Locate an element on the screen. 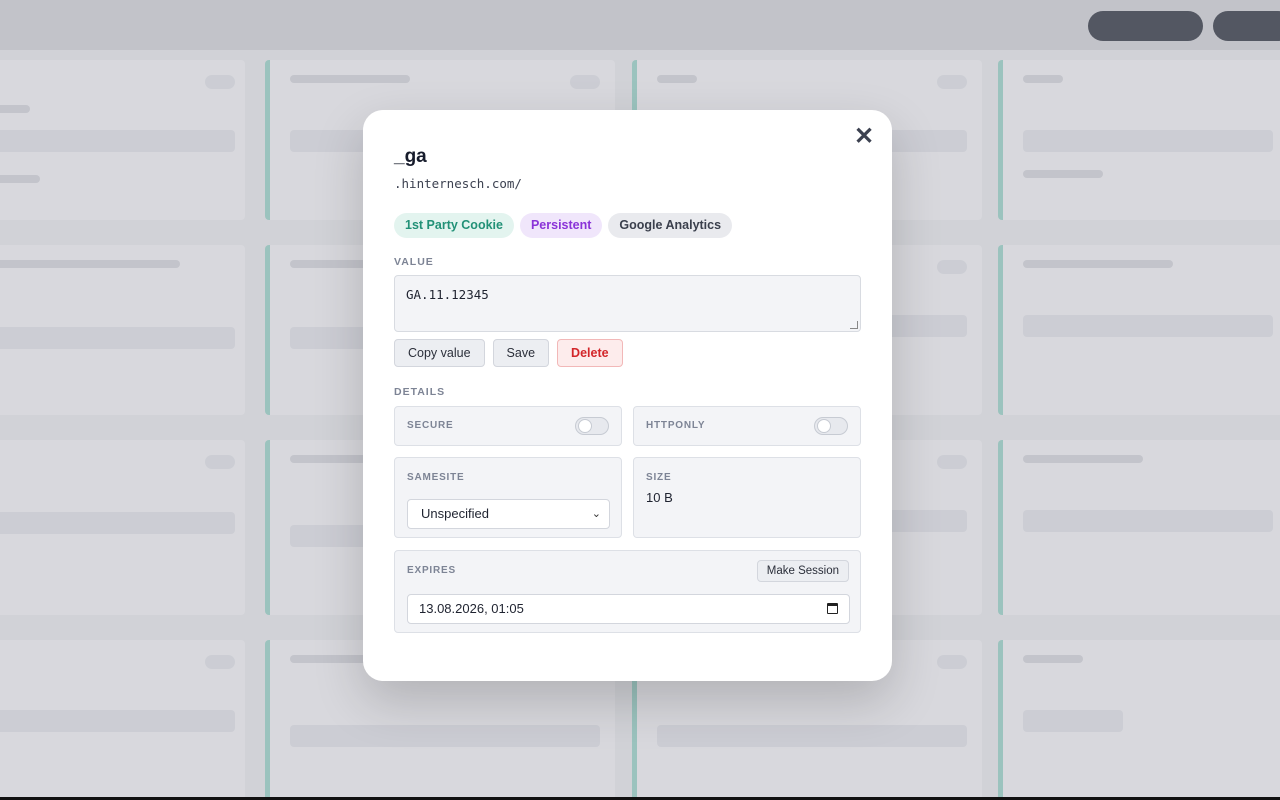 Image resolution: width=1280 pixels, height=800 pixels. chevron-down-icon: ⌄ is located at coordinates (596, 514).